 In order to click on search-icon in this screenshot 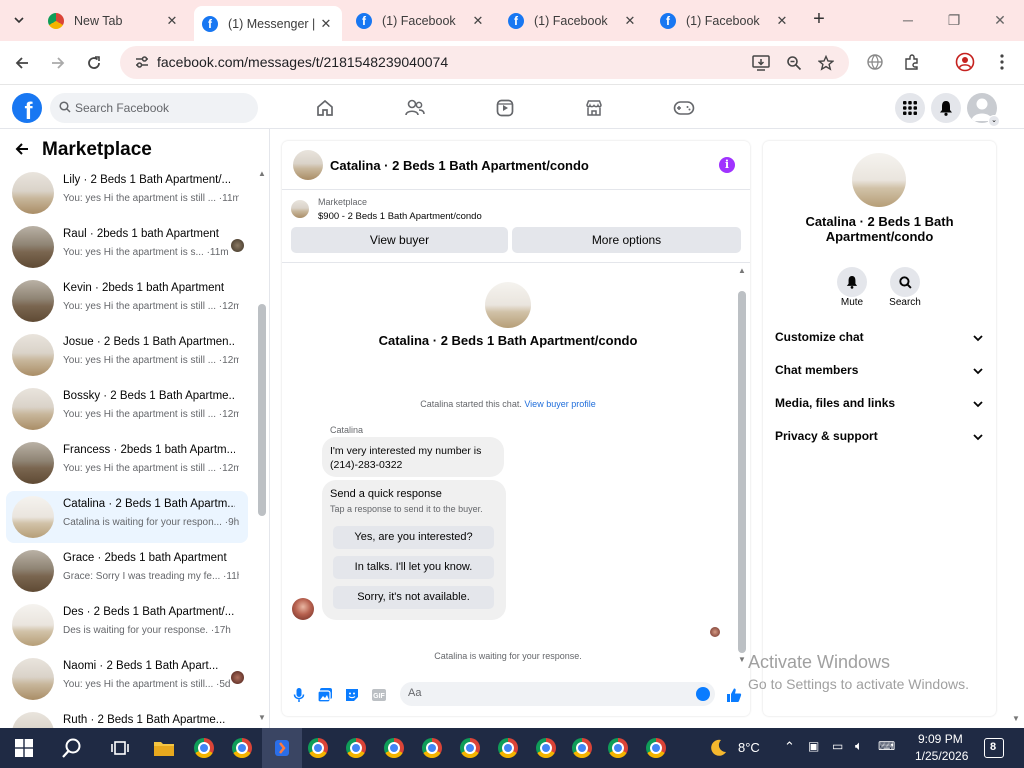, I will do `click(72, 748)`.